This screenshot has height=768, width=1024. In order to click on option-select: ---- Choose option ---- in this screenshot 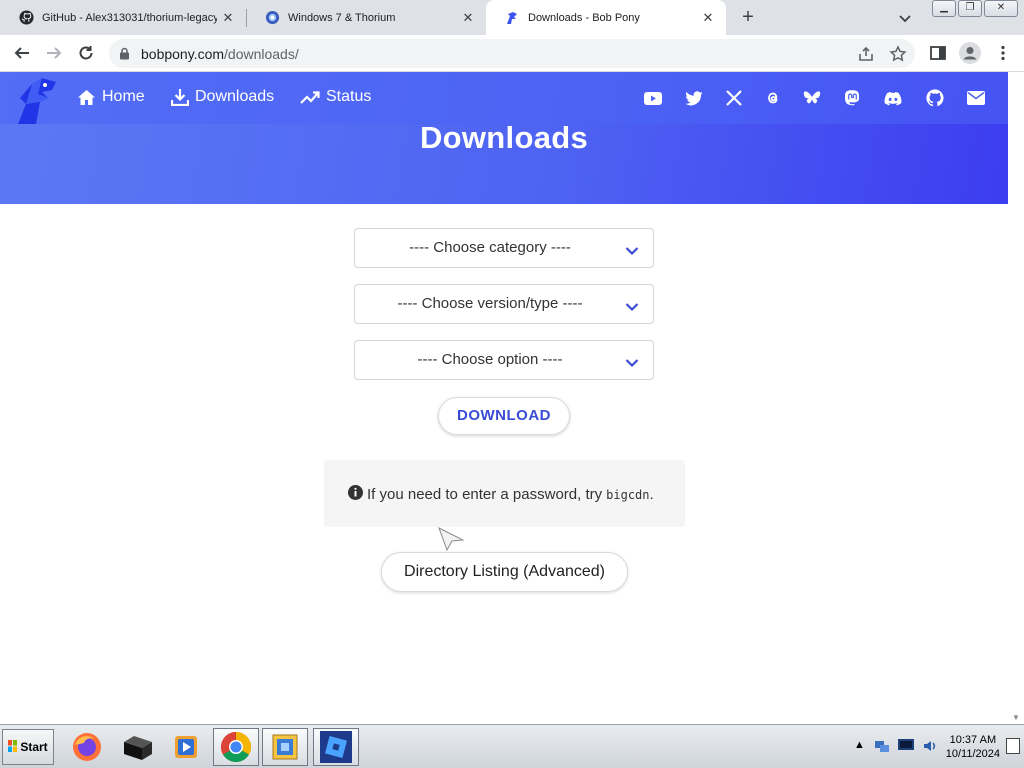, I will do `click(504, 360)`.